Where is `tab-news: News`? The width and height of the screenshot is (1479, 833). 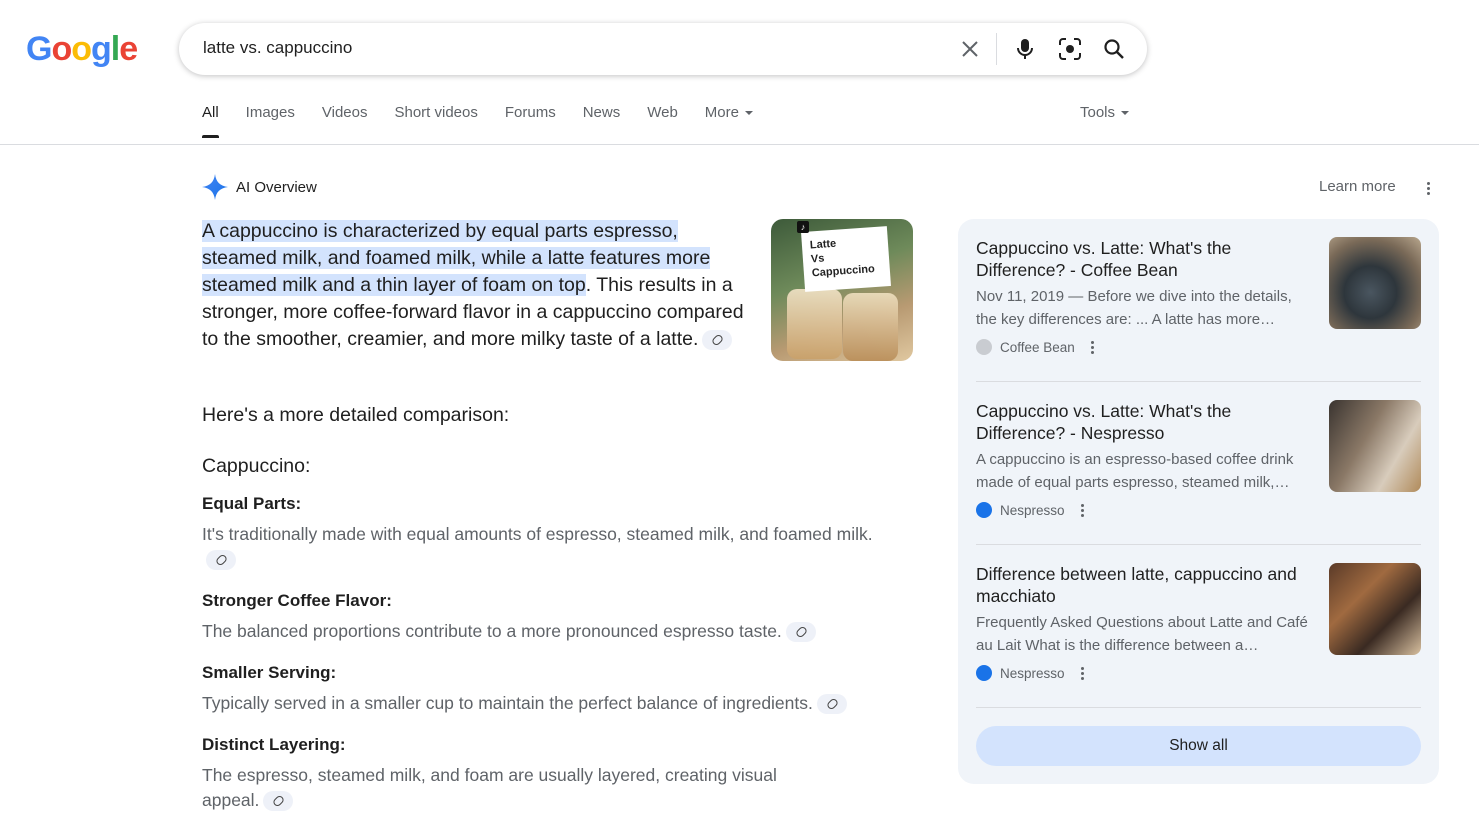 tab-news: News is located at coordinates (602, 121).